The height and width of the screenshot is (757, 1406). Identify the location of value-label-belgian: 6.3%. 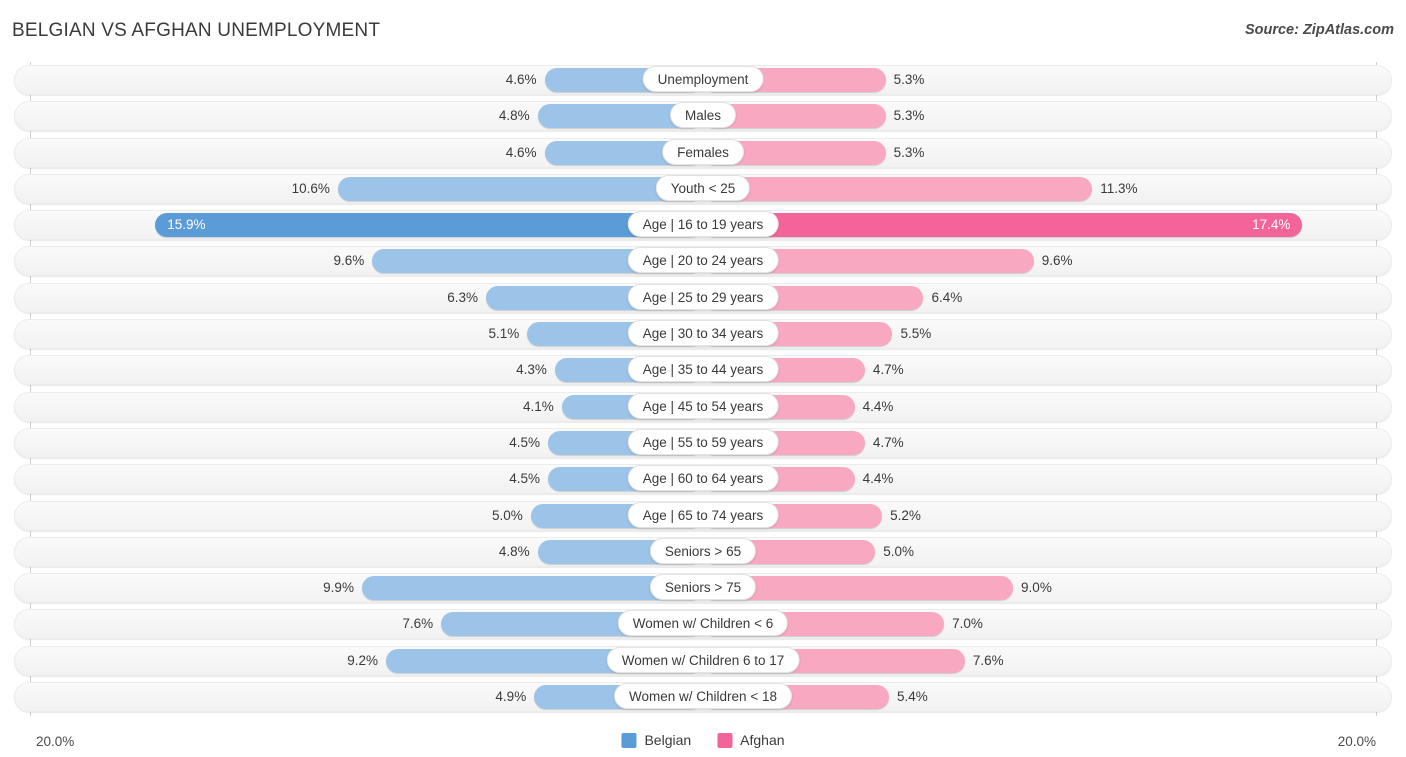
(462, 297).